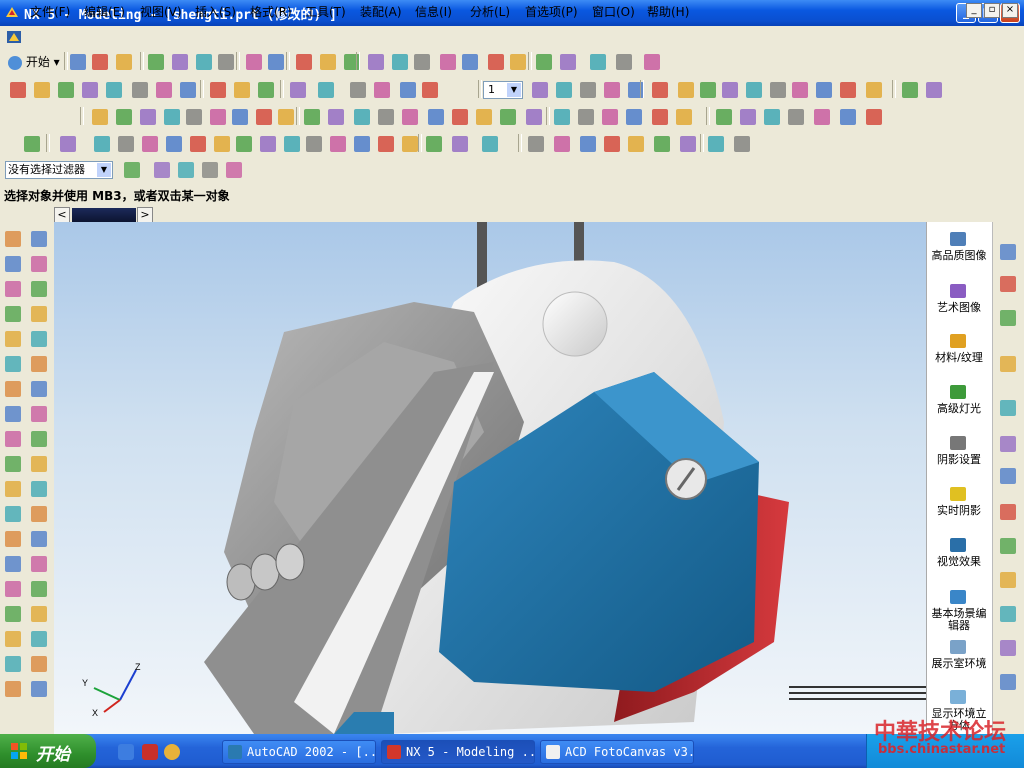 The height and width of the screenshot is (768, 1024). I want to click on menu-item: 格式(R), so click(271, 11).